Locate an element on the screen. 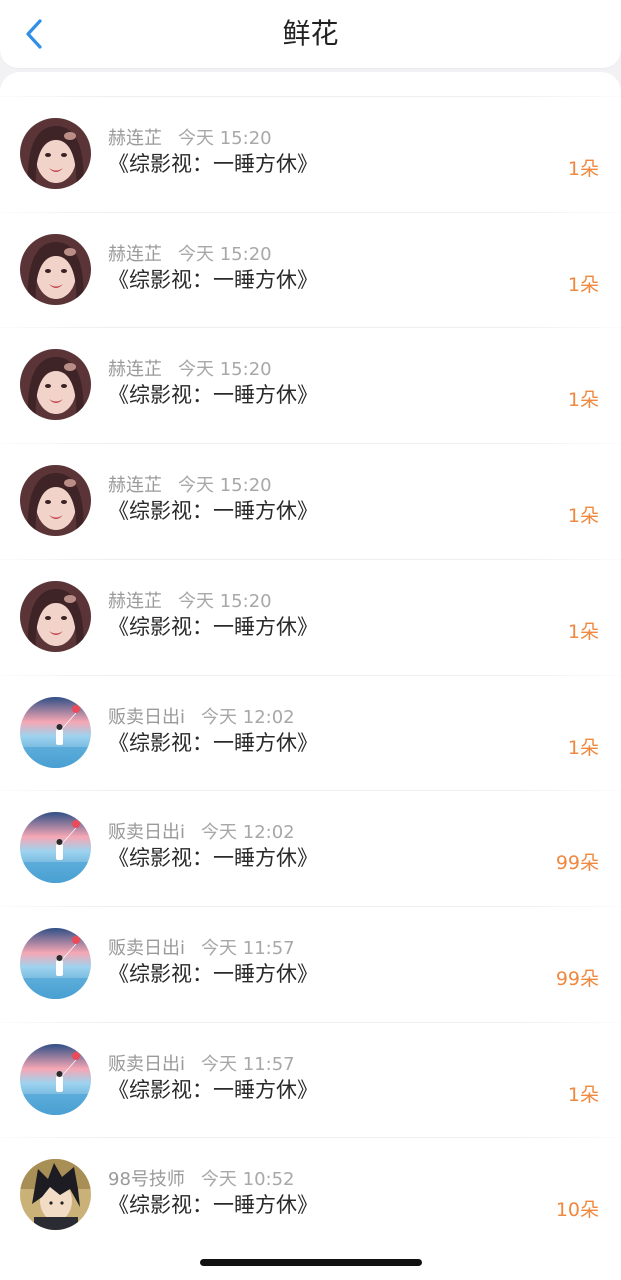 The image size is (621, 1280). top-nav-bar: 鲜花 is located at coordinates (310, 34).